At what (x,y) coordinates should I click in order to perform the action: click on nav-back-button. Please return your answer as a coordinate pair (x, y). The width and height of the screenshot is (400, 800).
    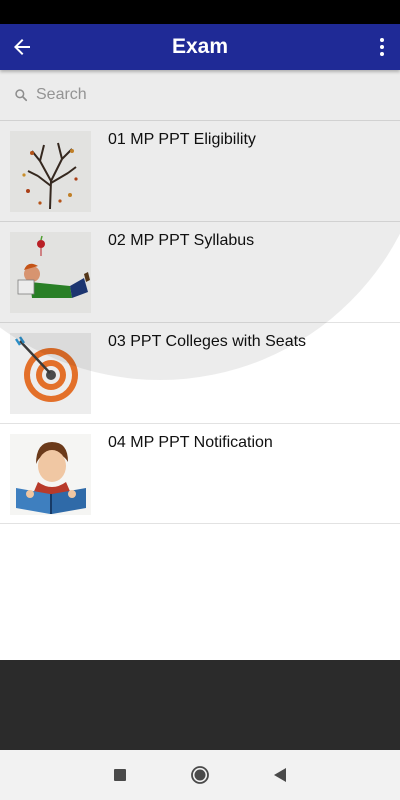
    Looking at the image, I should click on (280, 775).